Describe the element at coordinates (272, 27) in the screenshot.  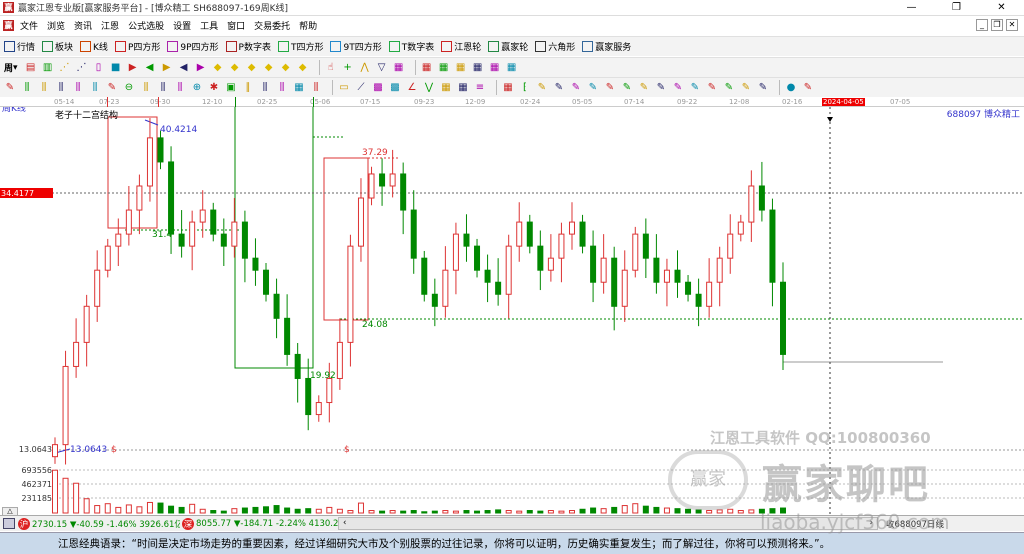
I see `menu-item-8: 交易委托` at that location.